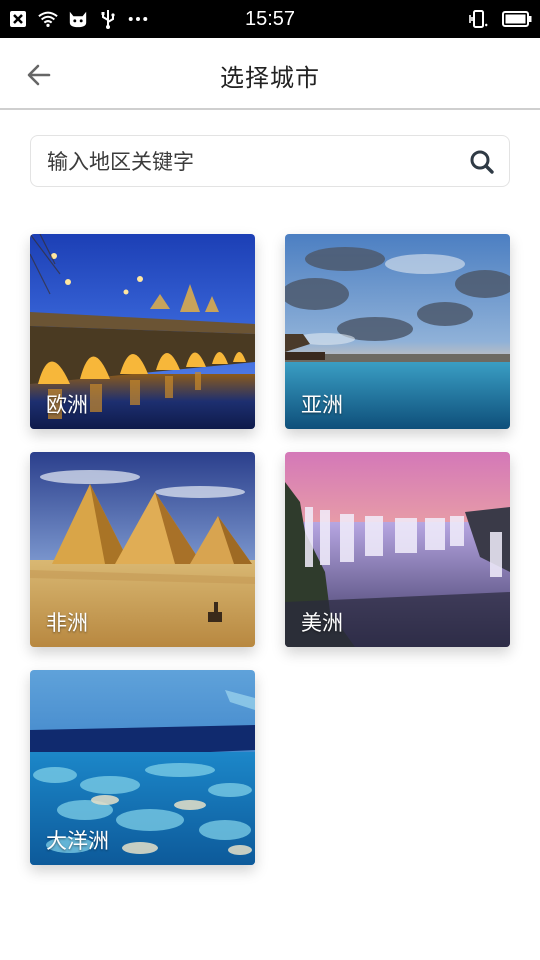 The height and width of the screenshot is (960, 540). I want to click on region-label: 美洲, so click(322, 623).